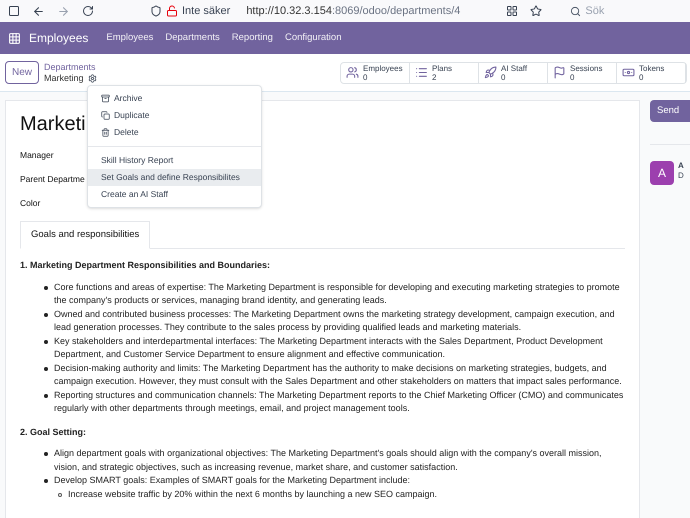 This screenshot has height=518, width=690. What do you see at coordinates (174, 160) in the screenshot?
I see `dropdown-item: Skill History Report` at bounding box center [174, 160].